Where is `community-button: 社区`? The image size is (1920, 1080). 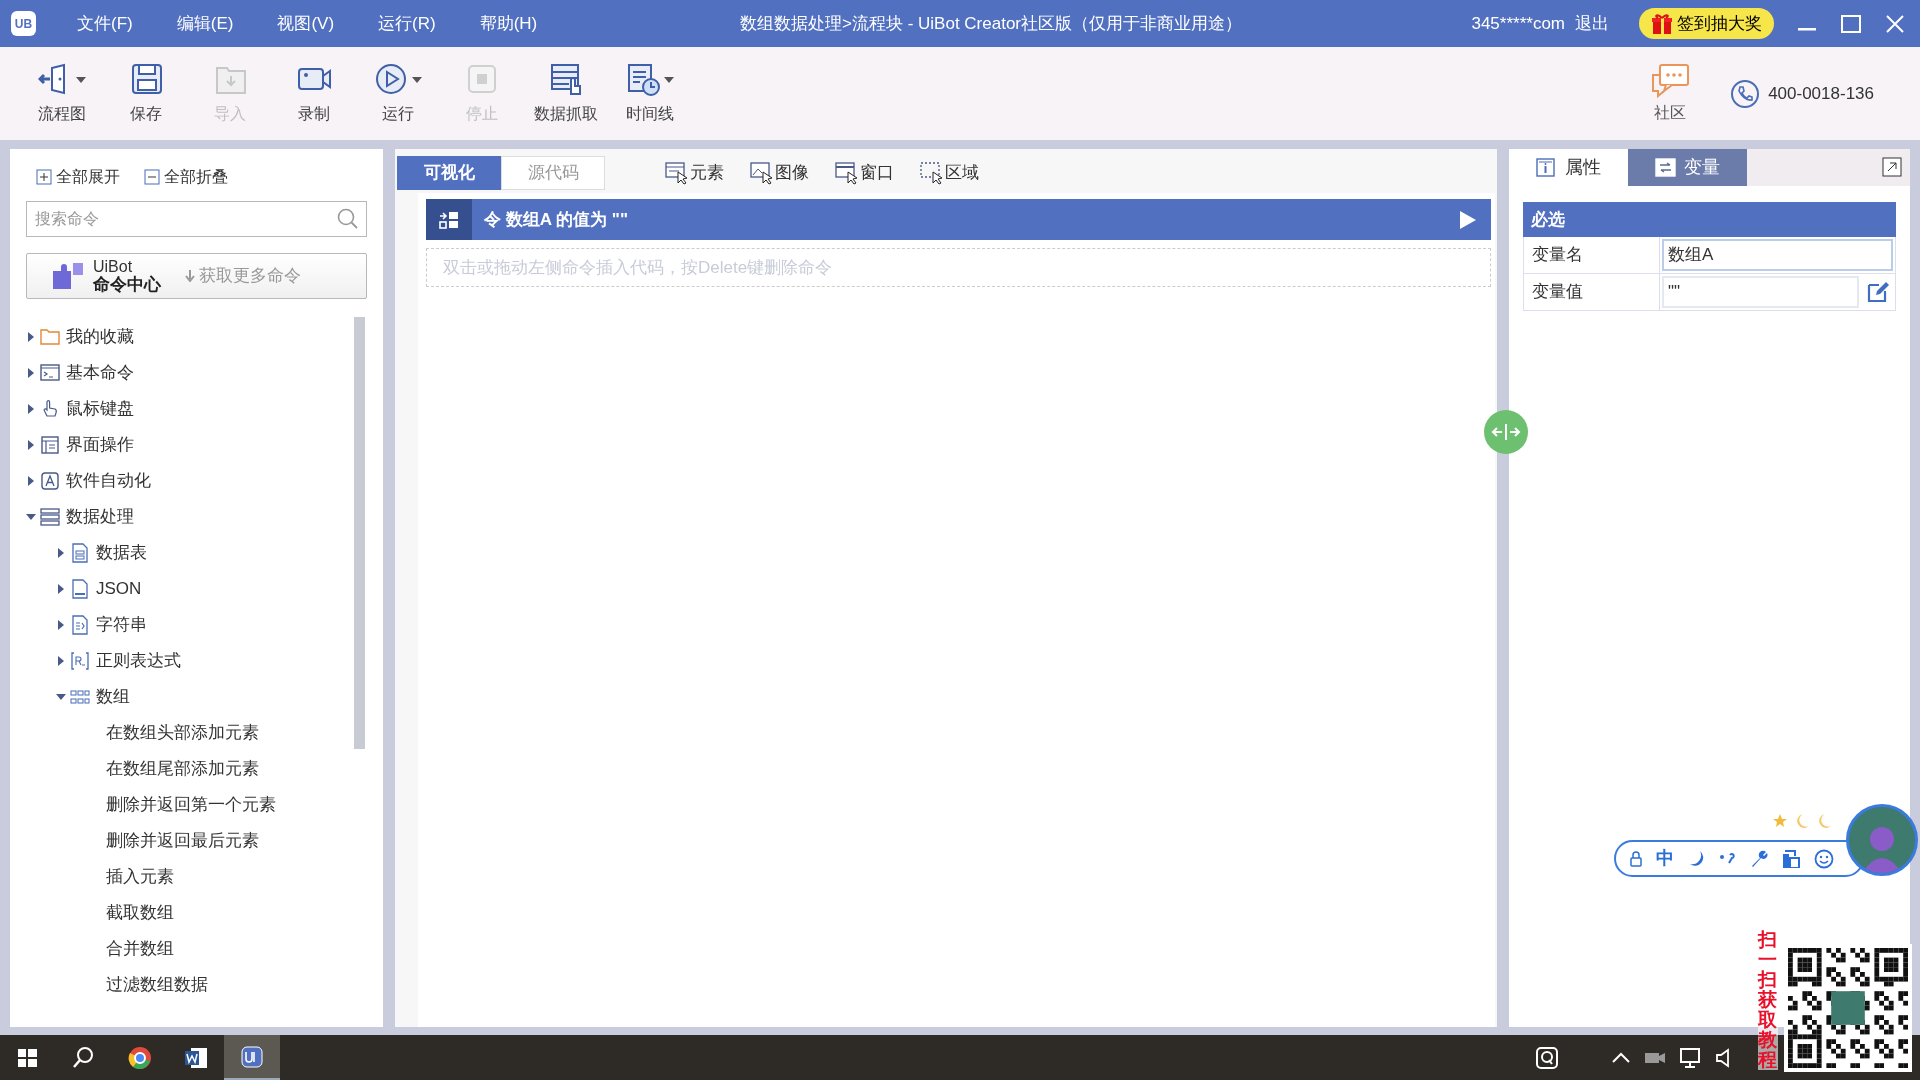
community-button: 社区 is located at coordinates (1670, 93).